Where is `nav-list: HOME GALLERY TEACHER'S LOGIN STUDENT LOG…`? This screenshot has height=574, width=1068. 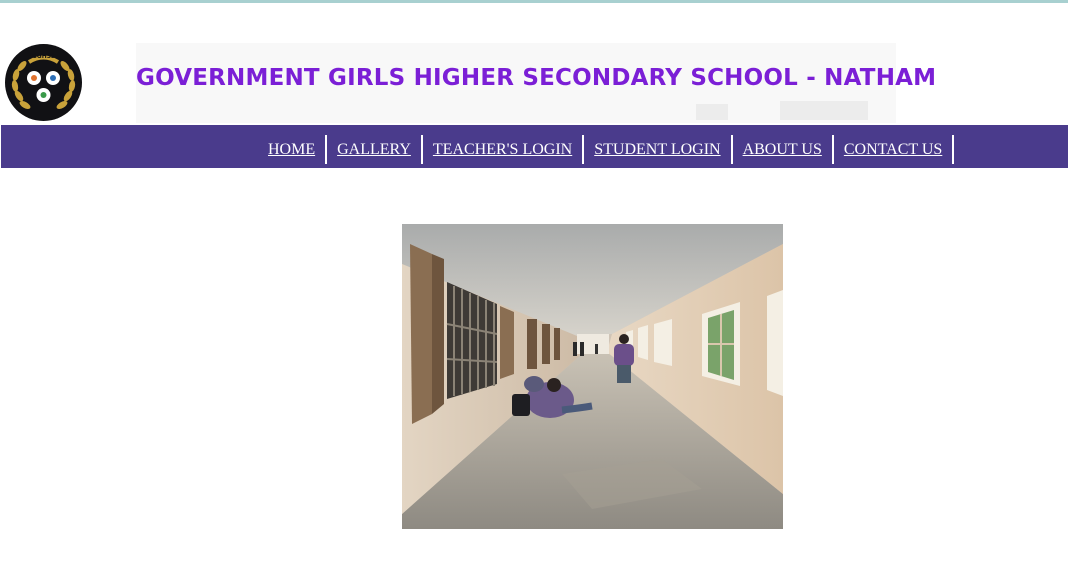
nav-list: HOME GALLERY TEACHER'S LOGIN STUDENT LOG… is located at coordinates (606, 149).